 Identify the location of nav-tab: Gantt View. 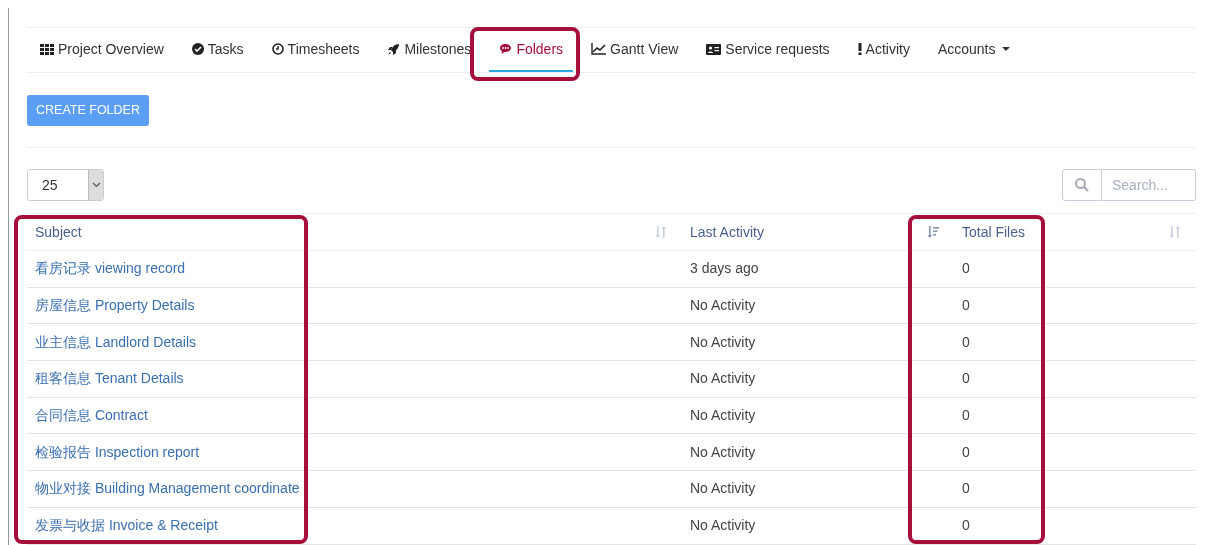
(635, 50).